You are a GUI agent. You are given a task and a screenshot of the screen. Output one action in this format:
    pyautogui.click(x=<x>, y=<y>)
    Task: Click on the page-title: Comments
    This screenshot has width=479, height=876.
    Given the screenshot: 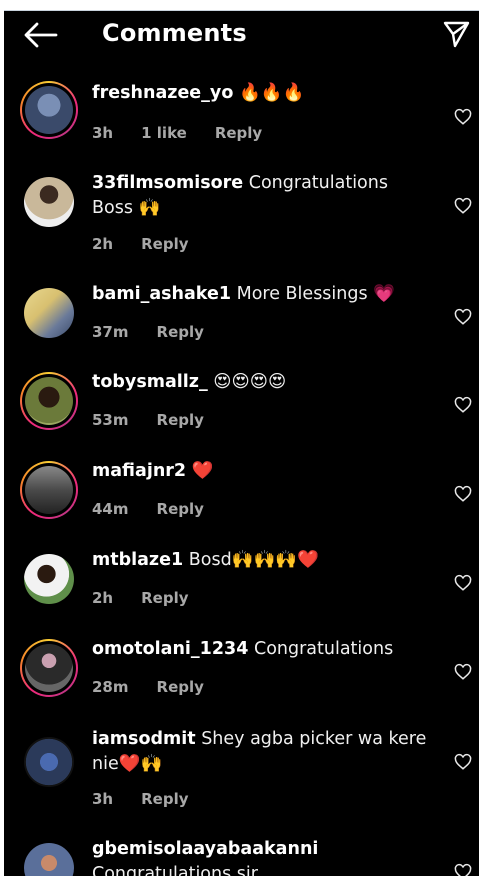 What is the action you would take?
    pyautogui.click(x=174, y=33)
    